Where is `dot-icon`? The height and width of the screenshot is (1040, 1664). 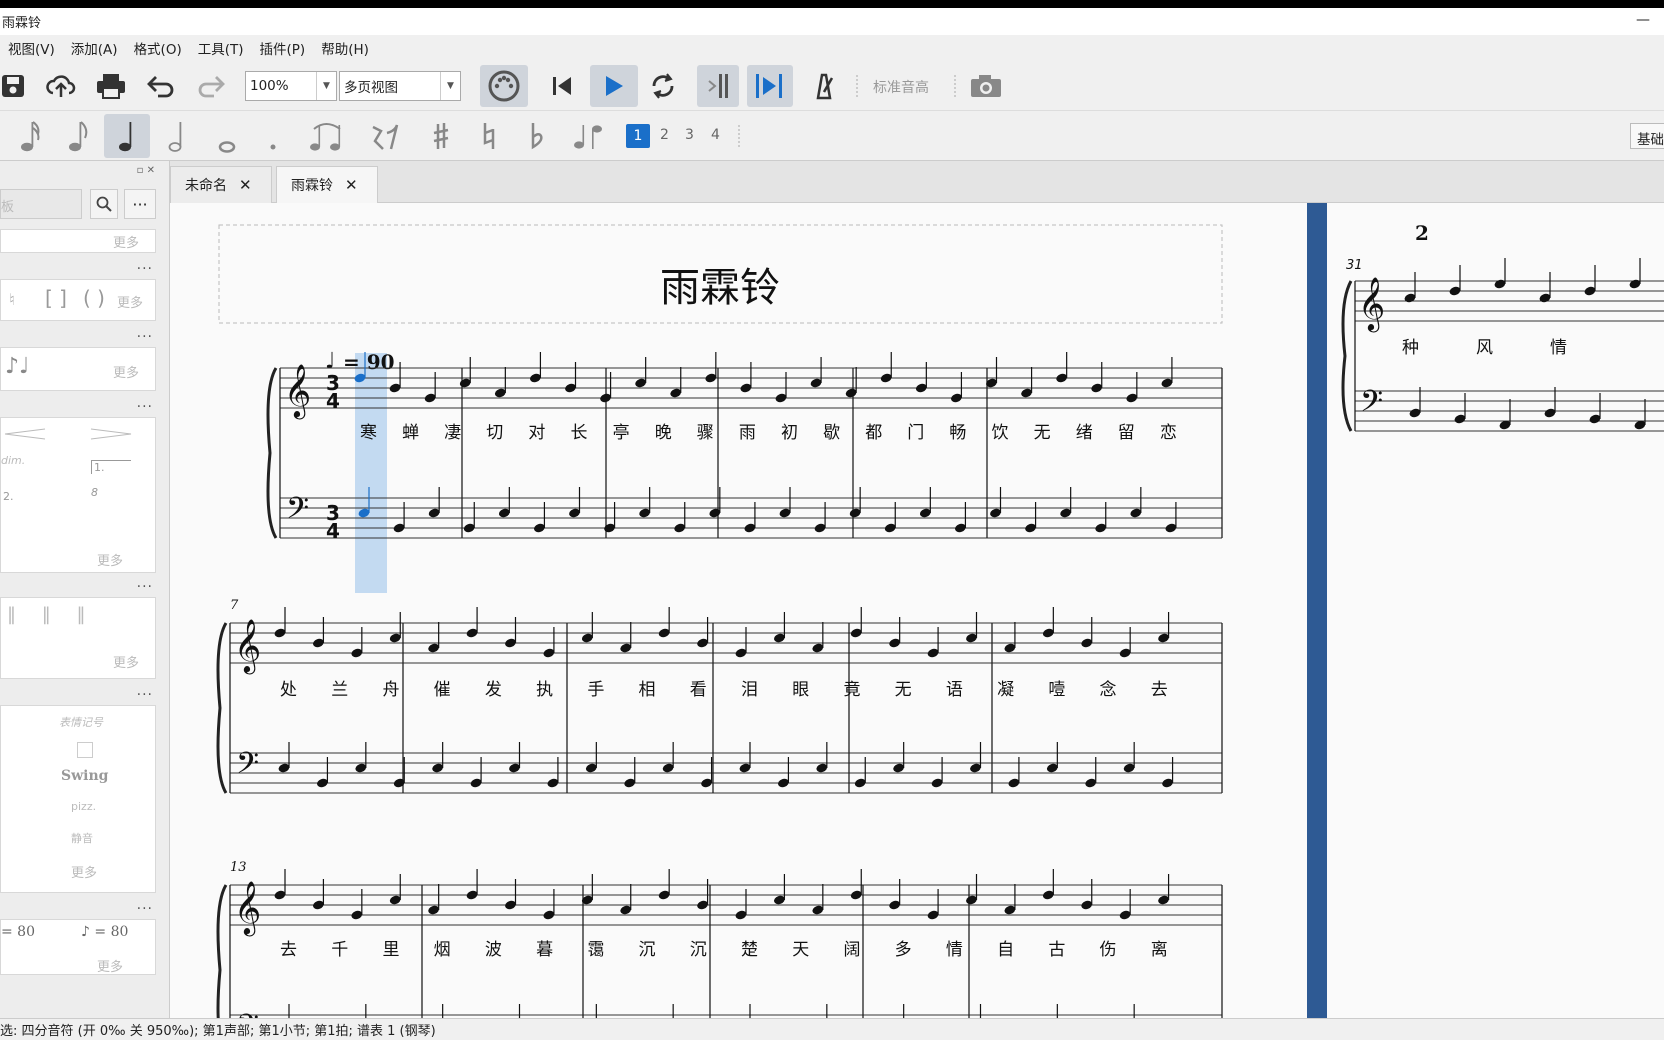
dot-icon is located at coordinates (273, 136).